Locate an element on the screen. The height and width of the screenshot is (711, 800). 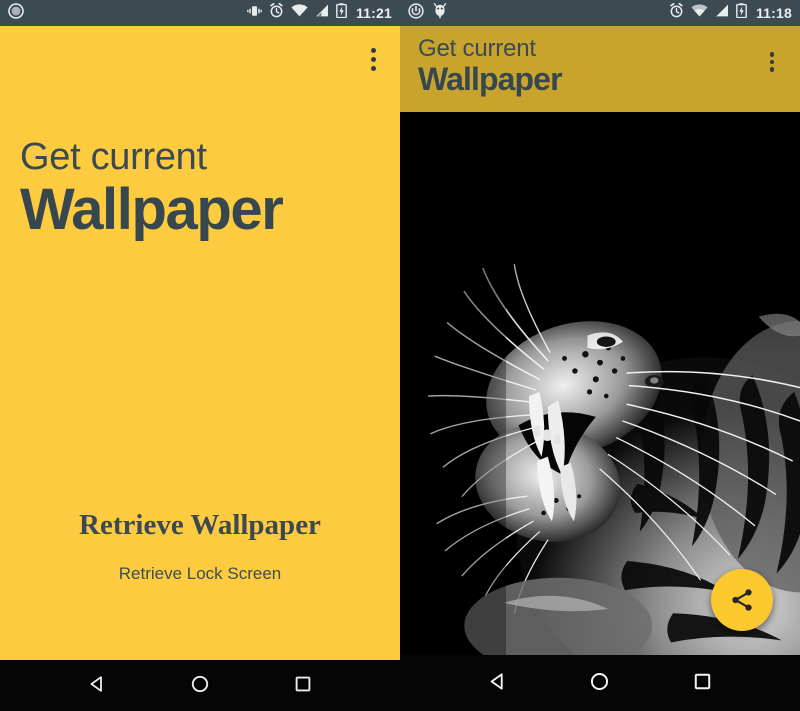
status-bar-time-right: 11:18 is located at coordinates (773, 13).